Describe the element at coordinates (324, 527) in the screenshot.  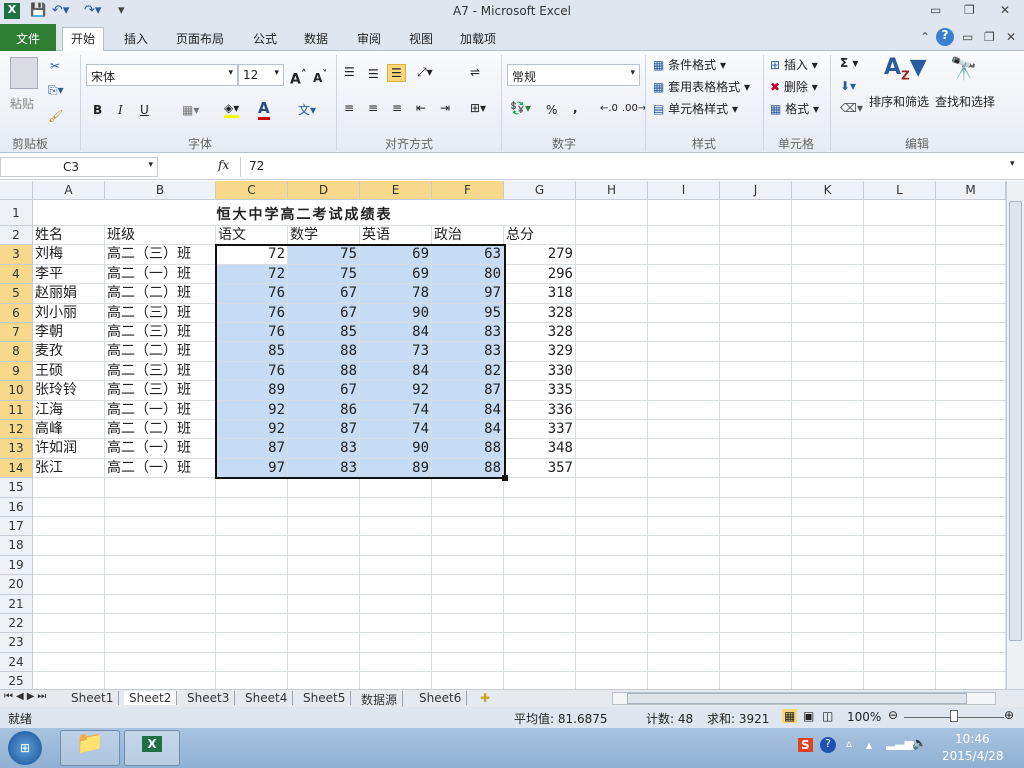
I see `cell-D17` at that location.